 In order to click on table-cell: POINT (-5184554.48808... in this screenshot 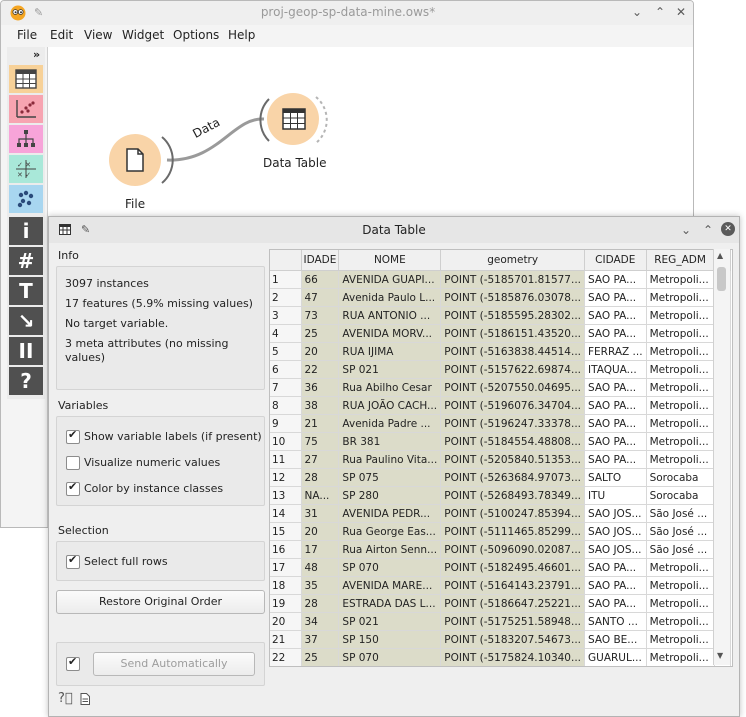, I will do `click(512, 441)`.